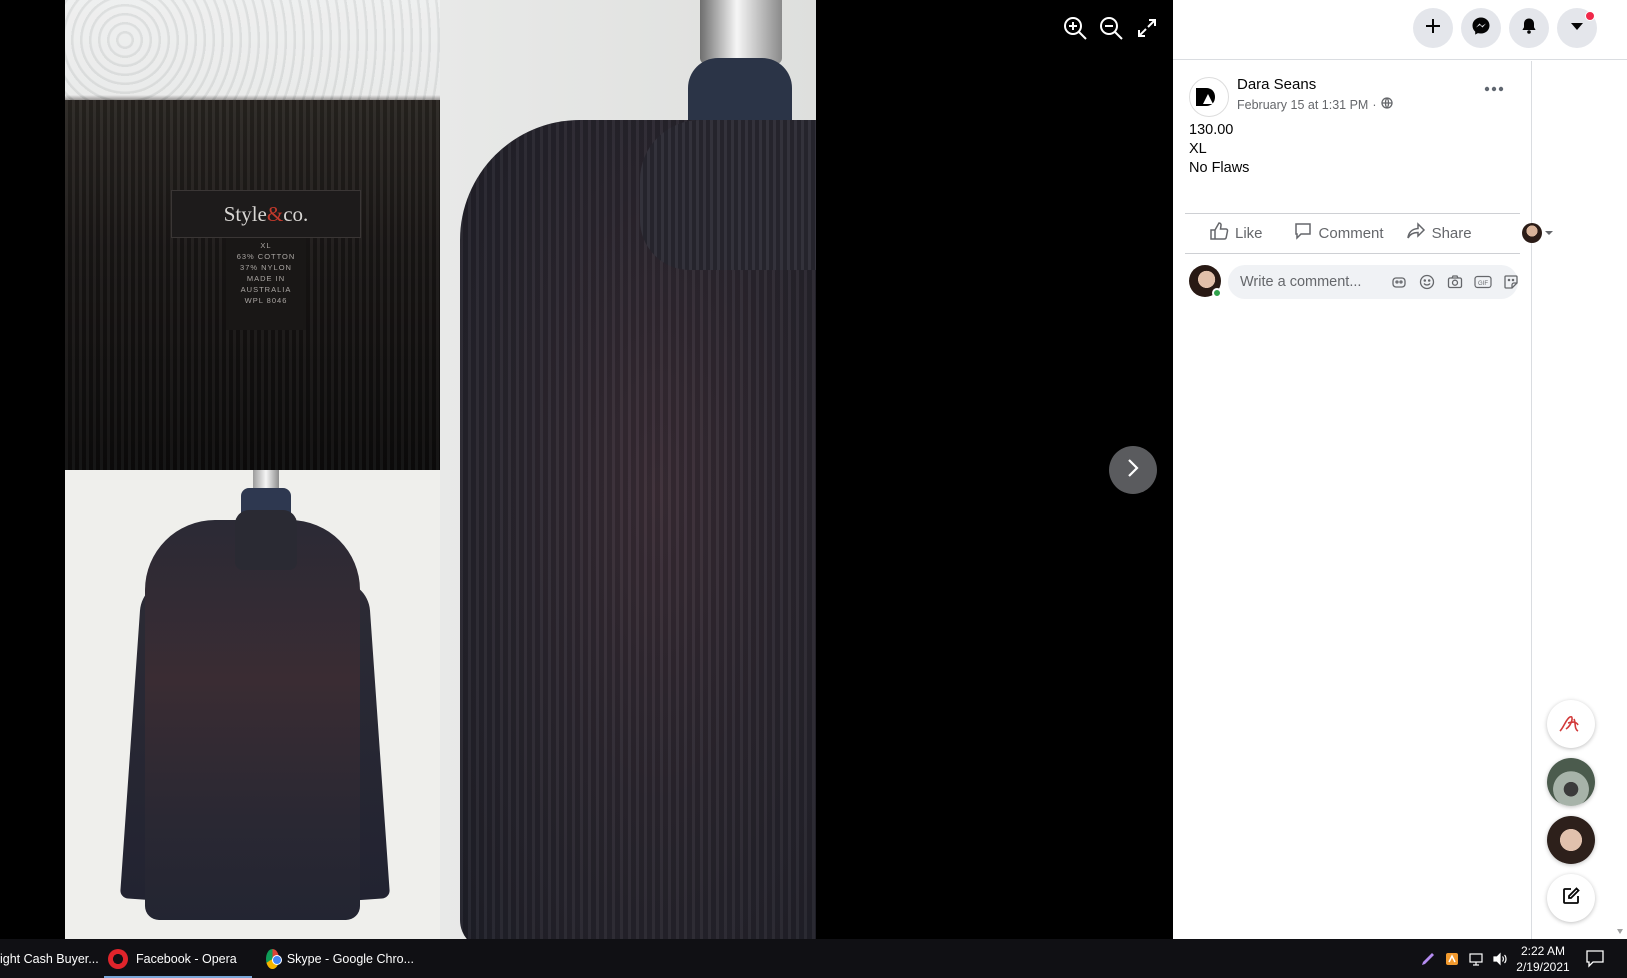 The height and width of the screenshot is (978, 1627). I want to click on comment-tools: GIF, so click(1455, 282).